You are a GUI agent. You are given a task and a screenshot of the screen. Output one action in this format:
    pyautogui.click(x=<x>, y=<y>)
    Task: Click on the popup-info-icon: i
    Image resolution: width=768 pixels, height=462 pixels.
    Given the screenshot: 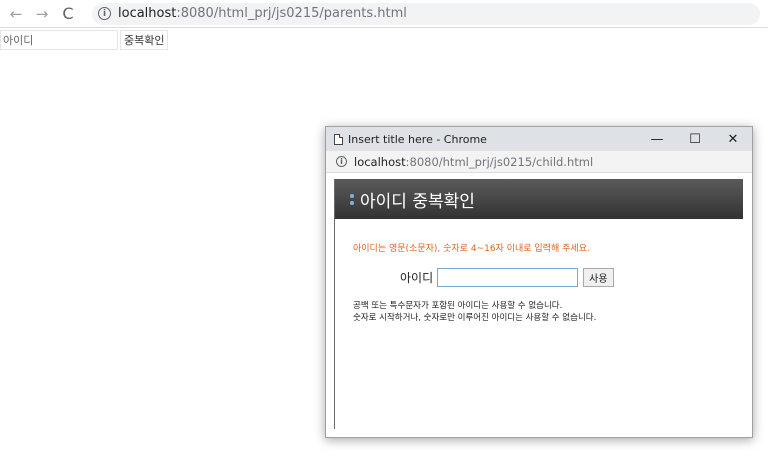 What is the action you would take?
    pyautogui.click(x=341, y=161)
    